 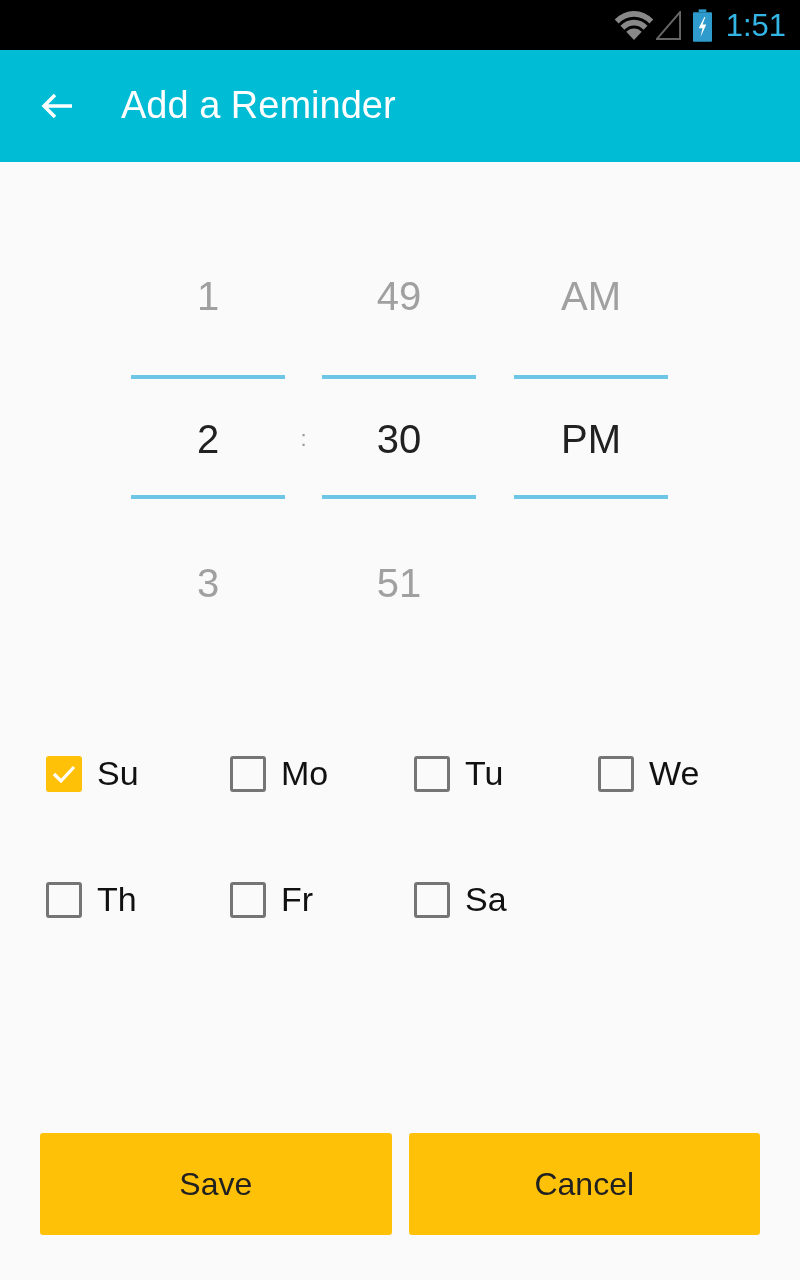 I want to click on picker-selected-value: 2, so click(x=208, y=439).